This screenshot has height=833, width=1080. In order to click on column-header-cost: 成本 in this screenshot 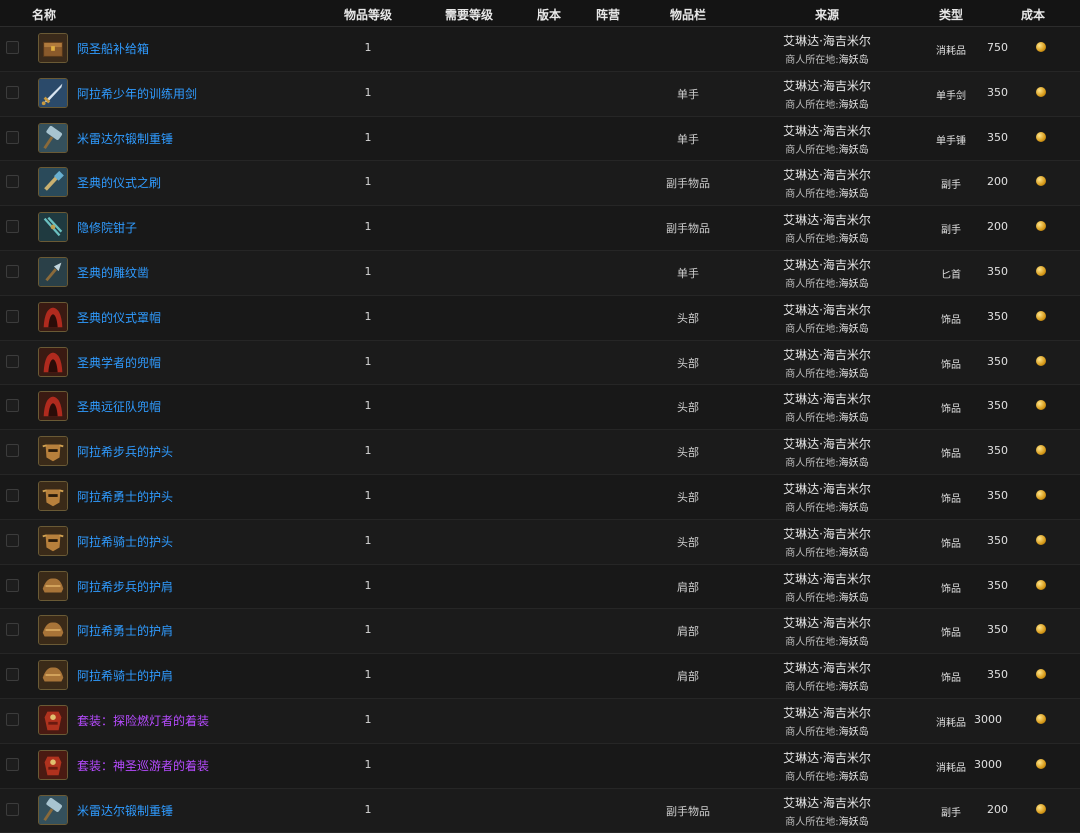, I will do `click(1033, 14)`.